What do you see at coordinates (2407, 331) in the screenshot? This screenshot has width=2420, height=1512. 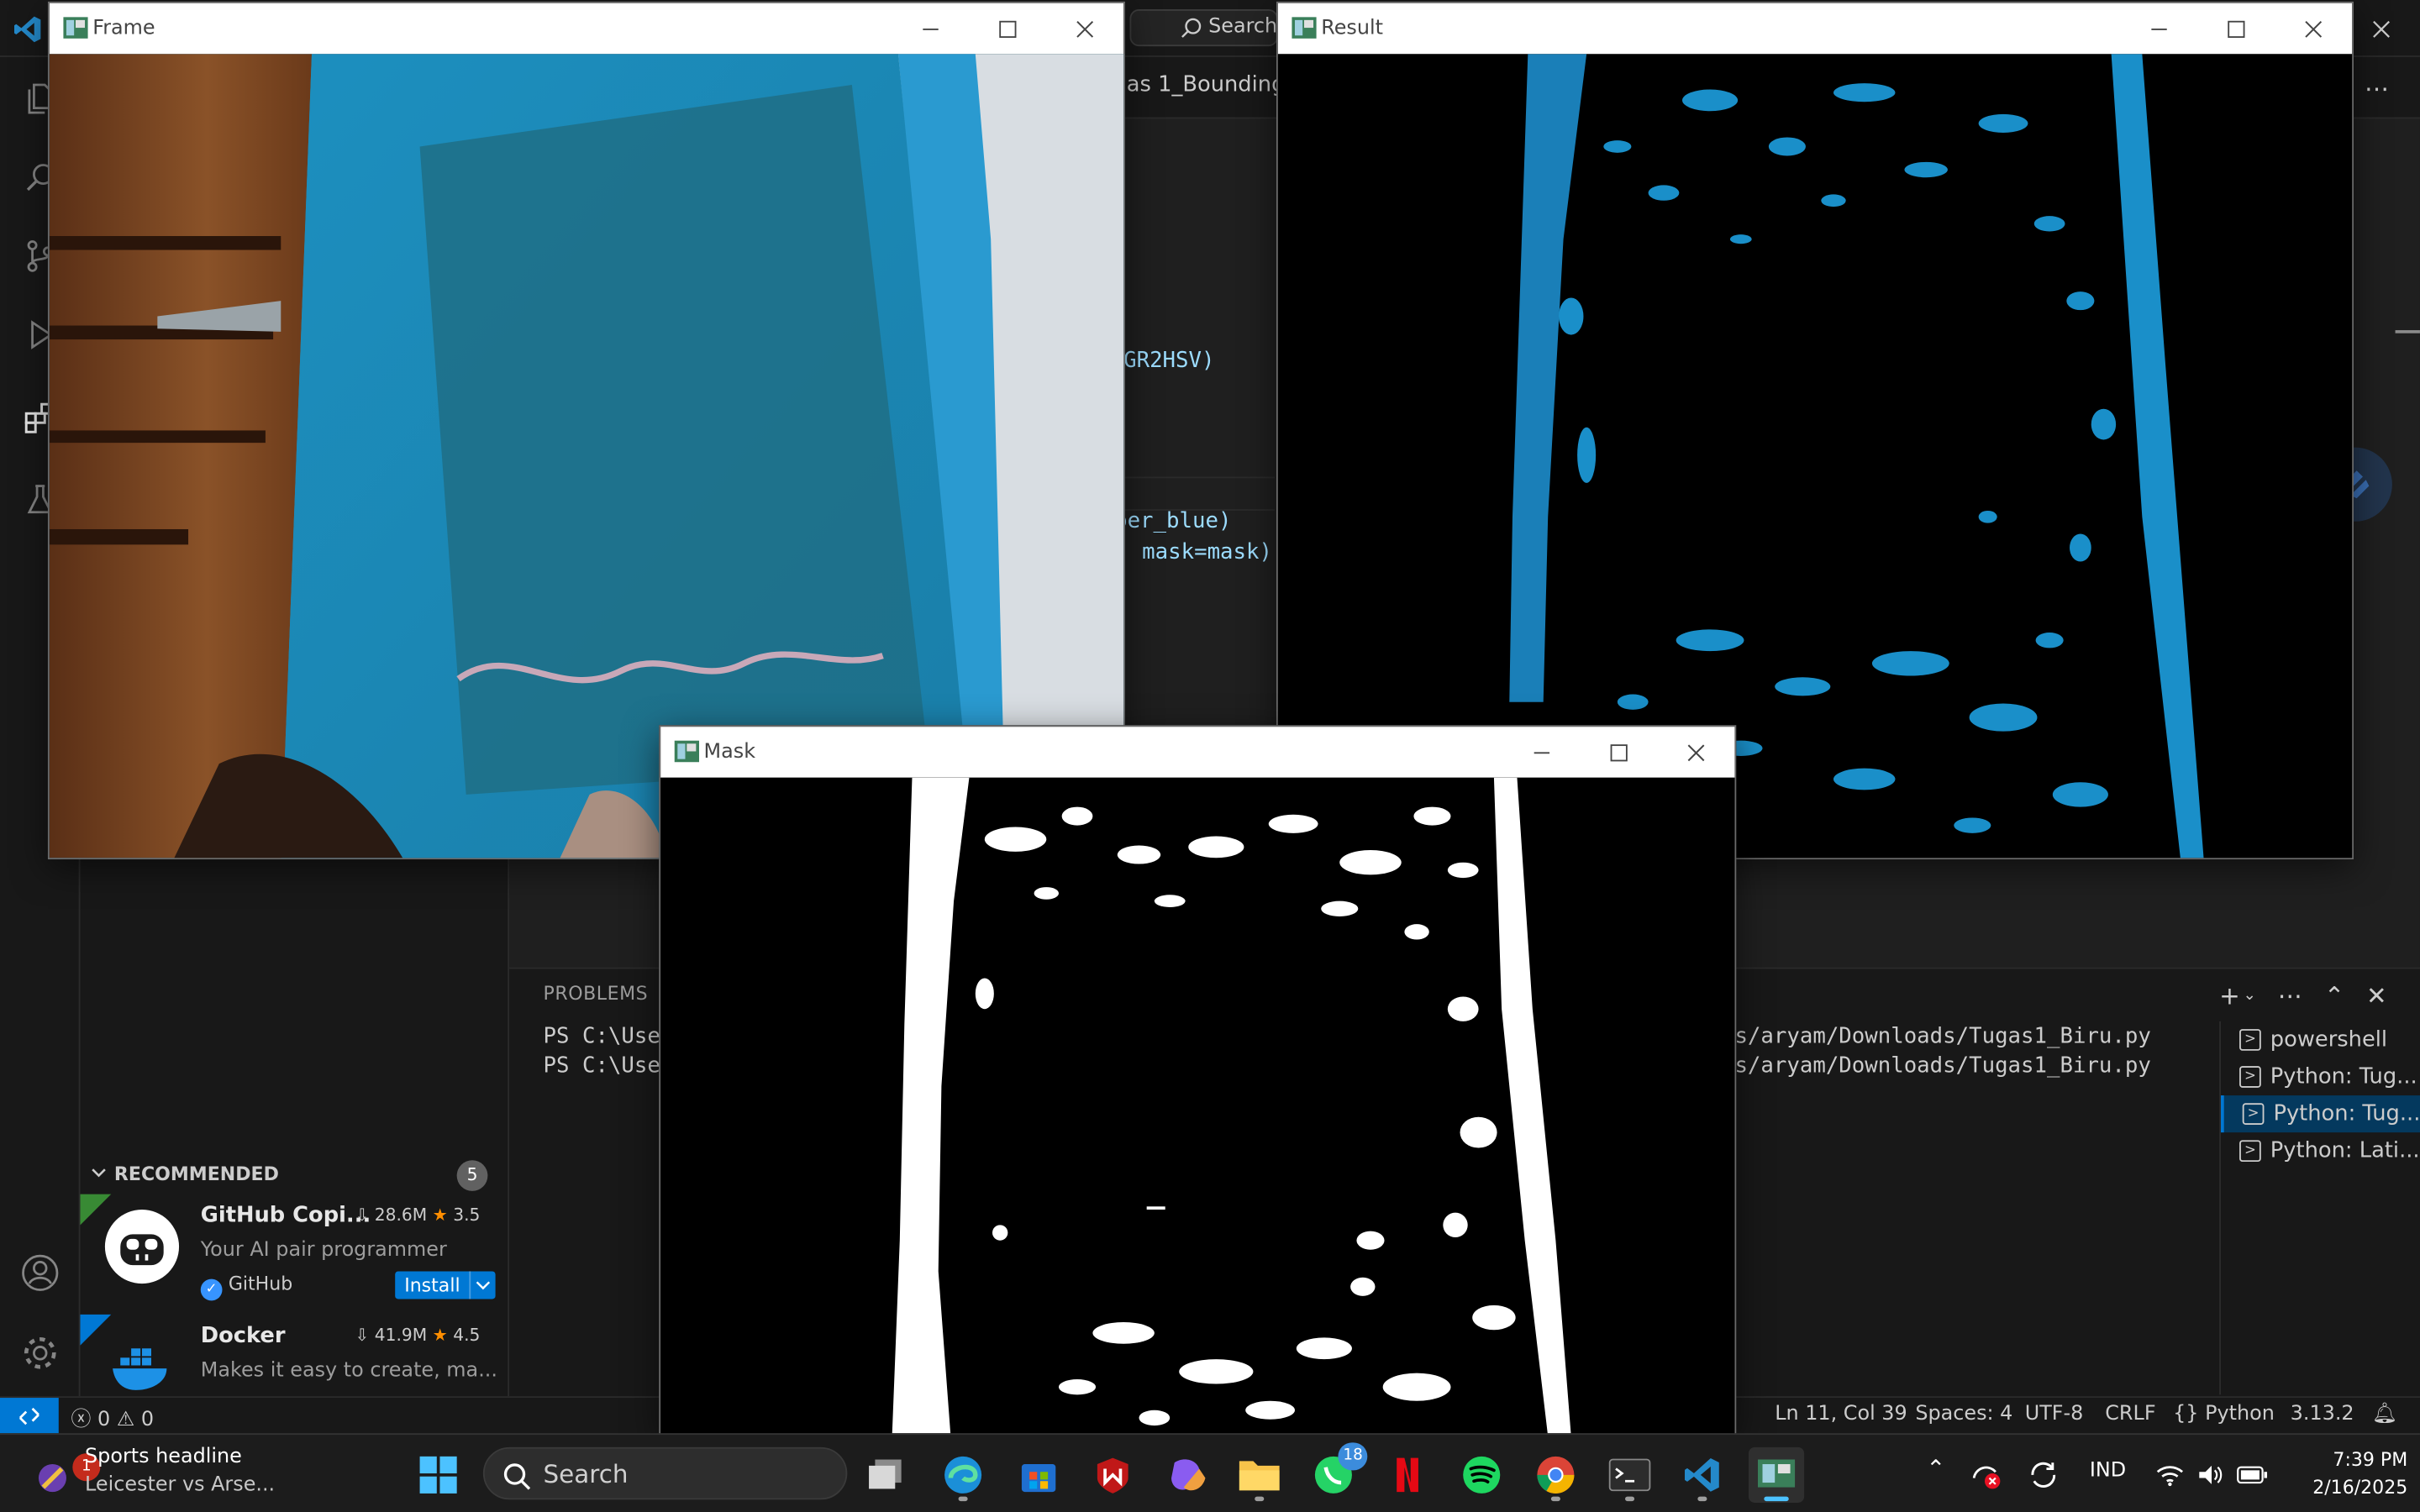 I see `scrollbar-marker` at bounding box center [2407, 331].